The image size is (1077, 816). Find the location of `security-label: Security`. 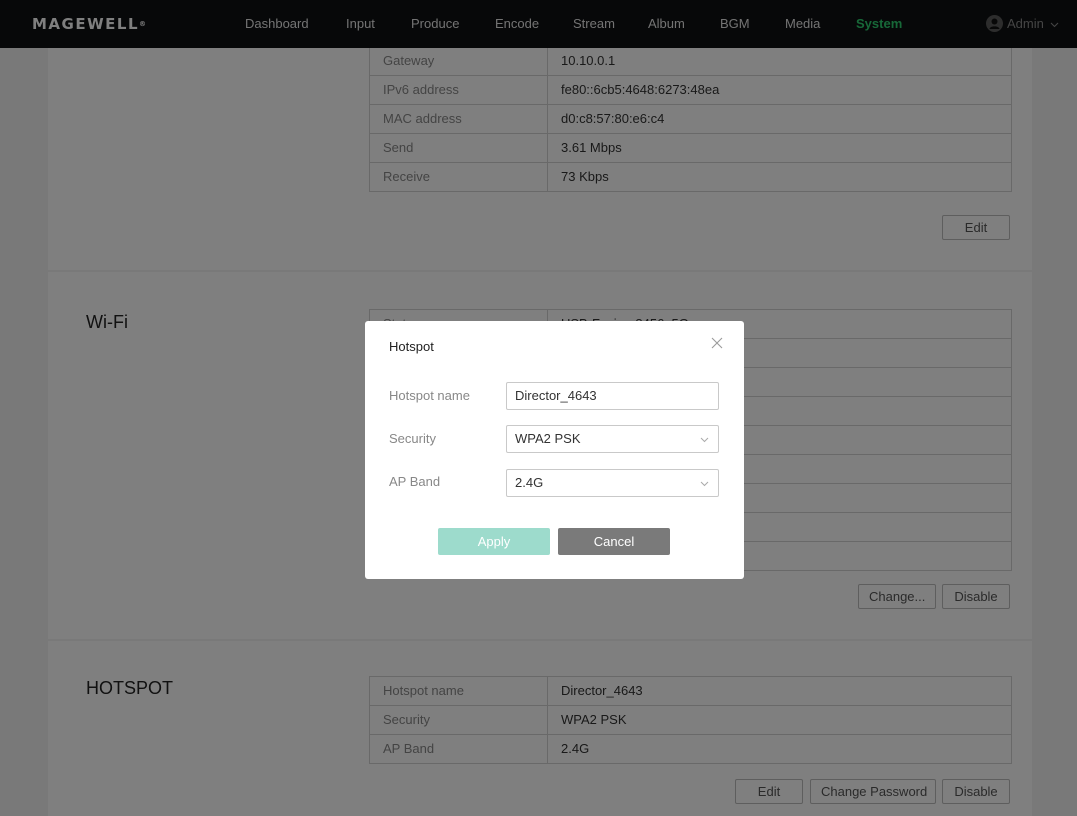

security-label: Security is located at coordinates (412, 438).